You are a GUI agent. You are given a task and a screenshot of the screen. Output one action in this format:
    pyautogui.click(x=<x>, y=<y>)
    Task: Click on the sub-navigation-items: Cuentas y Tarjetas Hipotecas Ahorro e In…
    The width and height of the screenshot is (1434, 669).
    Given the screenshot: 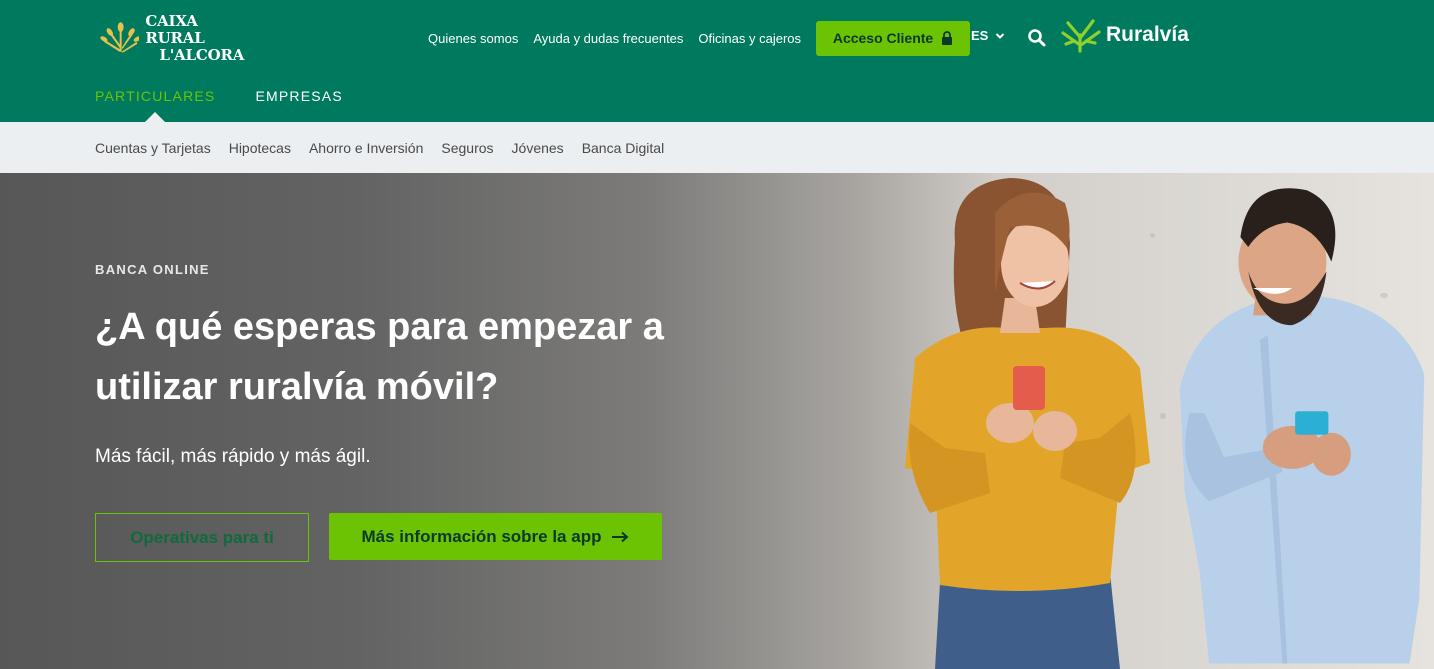 What is the action you would take?
    pyautogui.click(x=388, y=147)
    